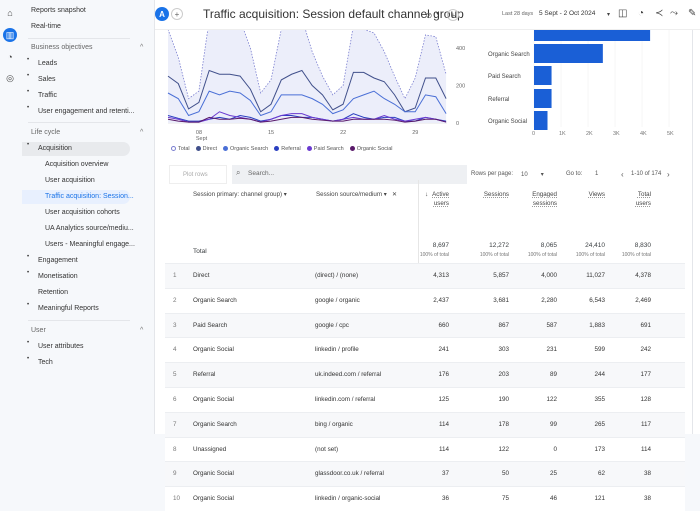 This screenshot has width=700, height=511. What do you see at coordinates (198, 174) in the screenshot?
I see `plot-rows-button: Plot rows` at bounding box center [198, 174].